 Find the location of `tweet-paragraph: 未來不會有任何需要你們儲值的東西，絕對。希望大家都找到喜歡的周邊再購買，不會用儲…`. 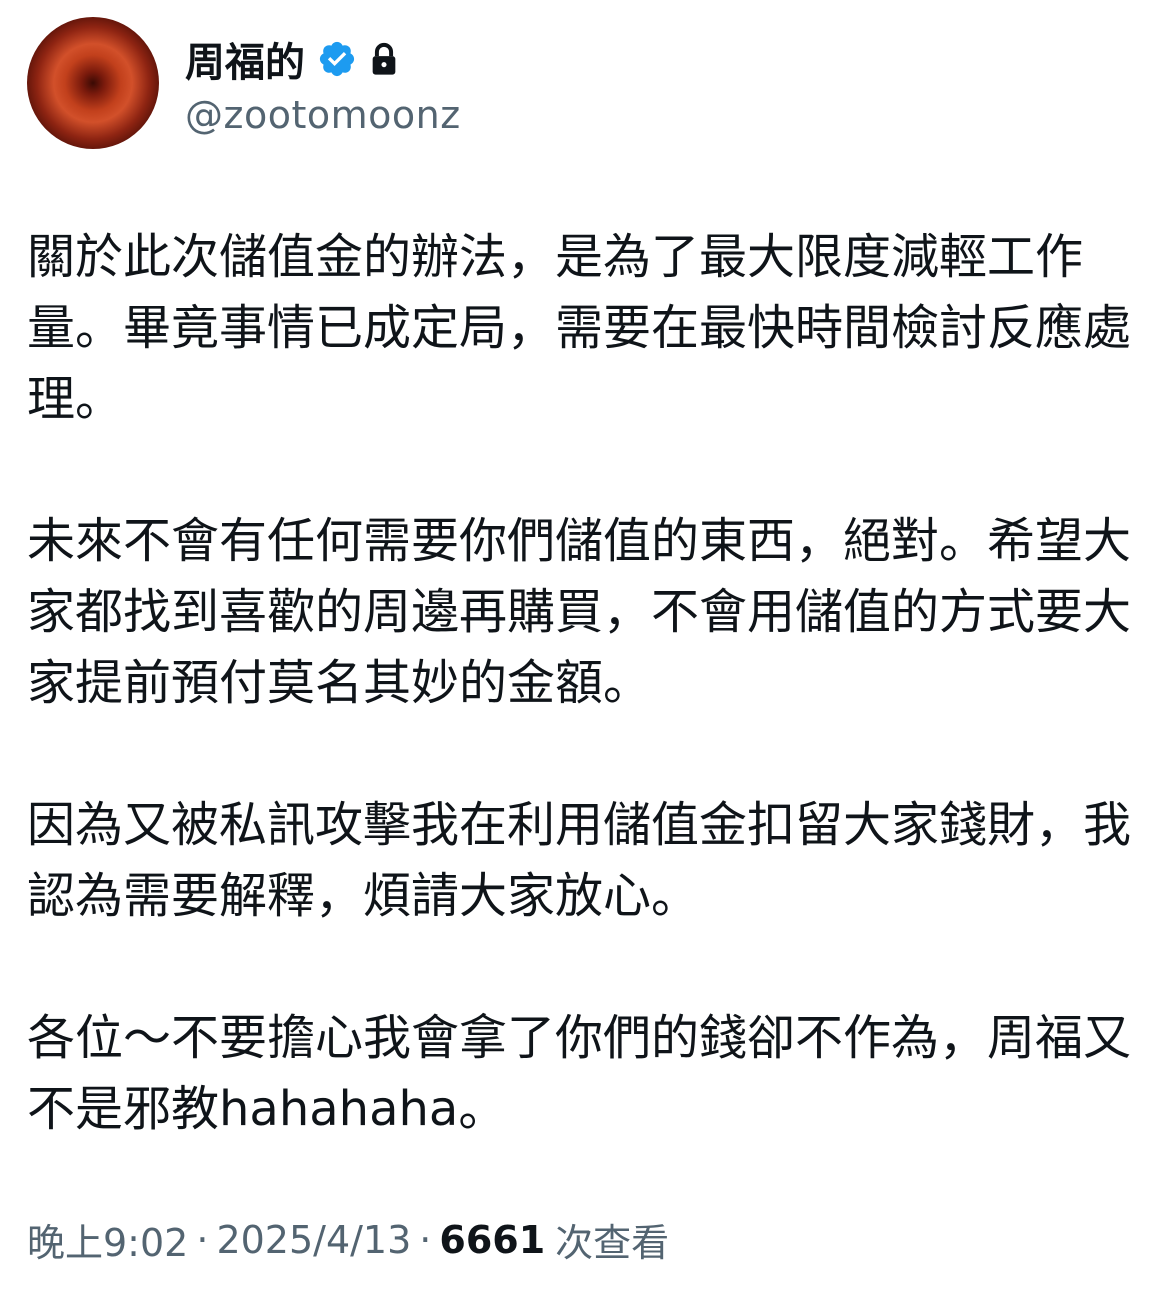

tweet-paragraph: 未來不會有任何需要你們儲值的東西，絕對。希望大家都找到喜歡的周邊再購買，不會用儲… is located at coordinates (579, 612).